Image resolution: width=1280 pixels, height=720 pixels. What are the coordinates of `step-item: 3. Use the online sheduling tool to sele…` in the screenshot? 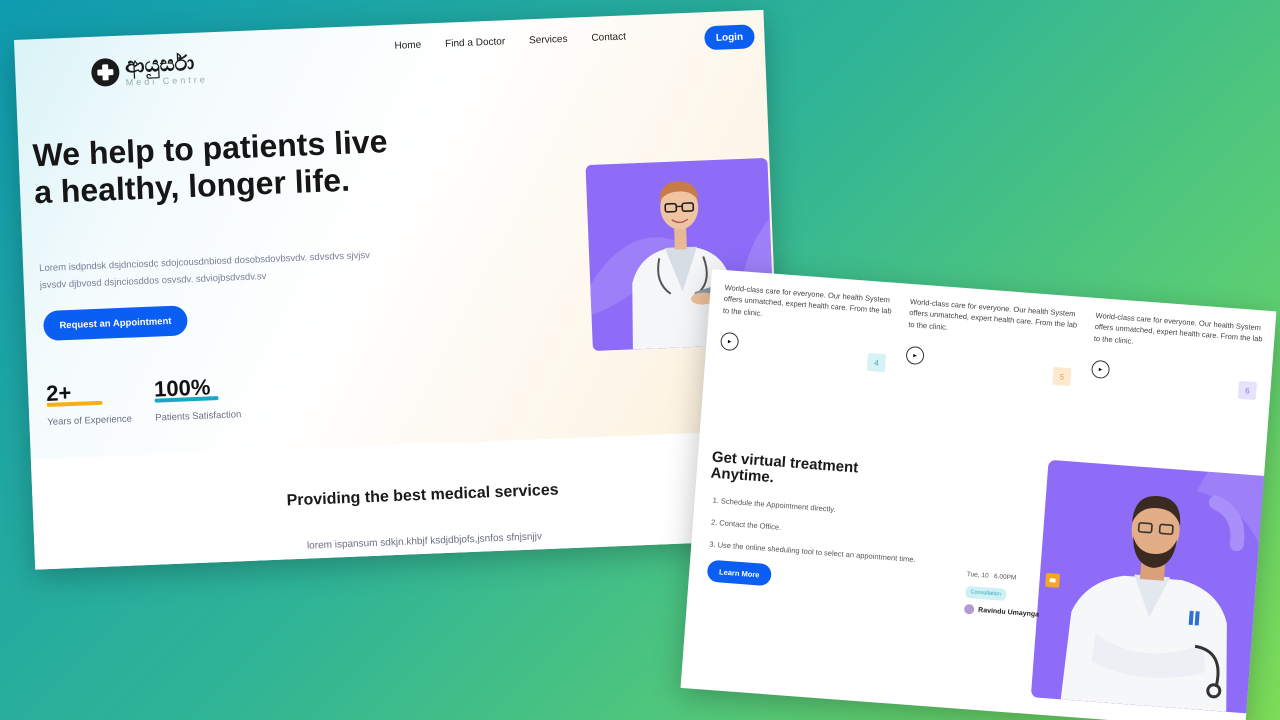 It's located at (812, 552).